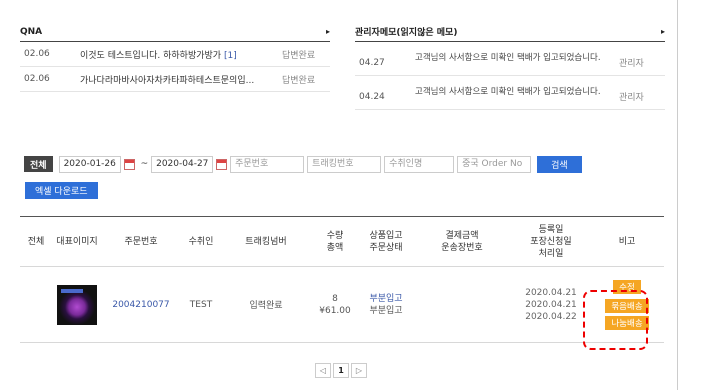 The height and width of the screenshot is (390, 701). Describe the element at coordinates (335, 298) in the screenshot. I see `qty-value: 8` at that location.